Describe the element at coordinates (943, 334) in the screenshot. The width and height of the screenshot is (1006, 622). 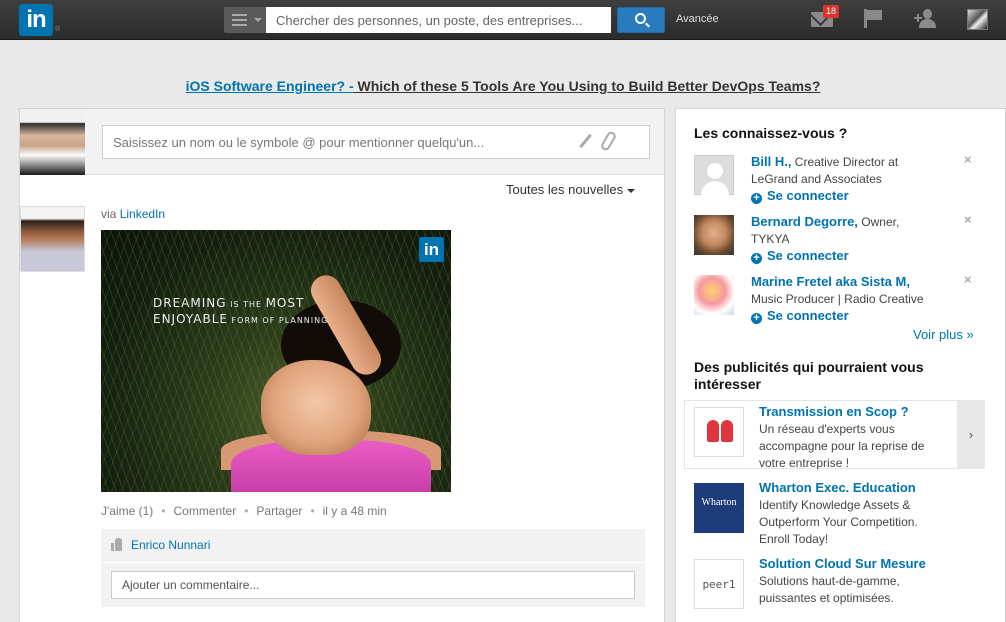
I see `see-more-link: Voir plus »` at that location.